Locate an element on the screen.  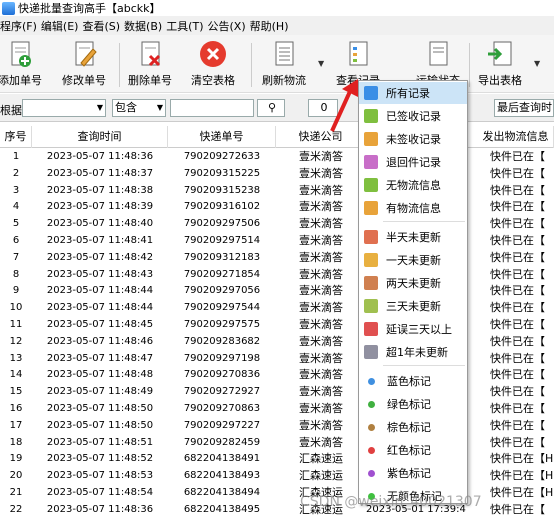
filter-field-select: ▼ is located at coordinates (64, 108).